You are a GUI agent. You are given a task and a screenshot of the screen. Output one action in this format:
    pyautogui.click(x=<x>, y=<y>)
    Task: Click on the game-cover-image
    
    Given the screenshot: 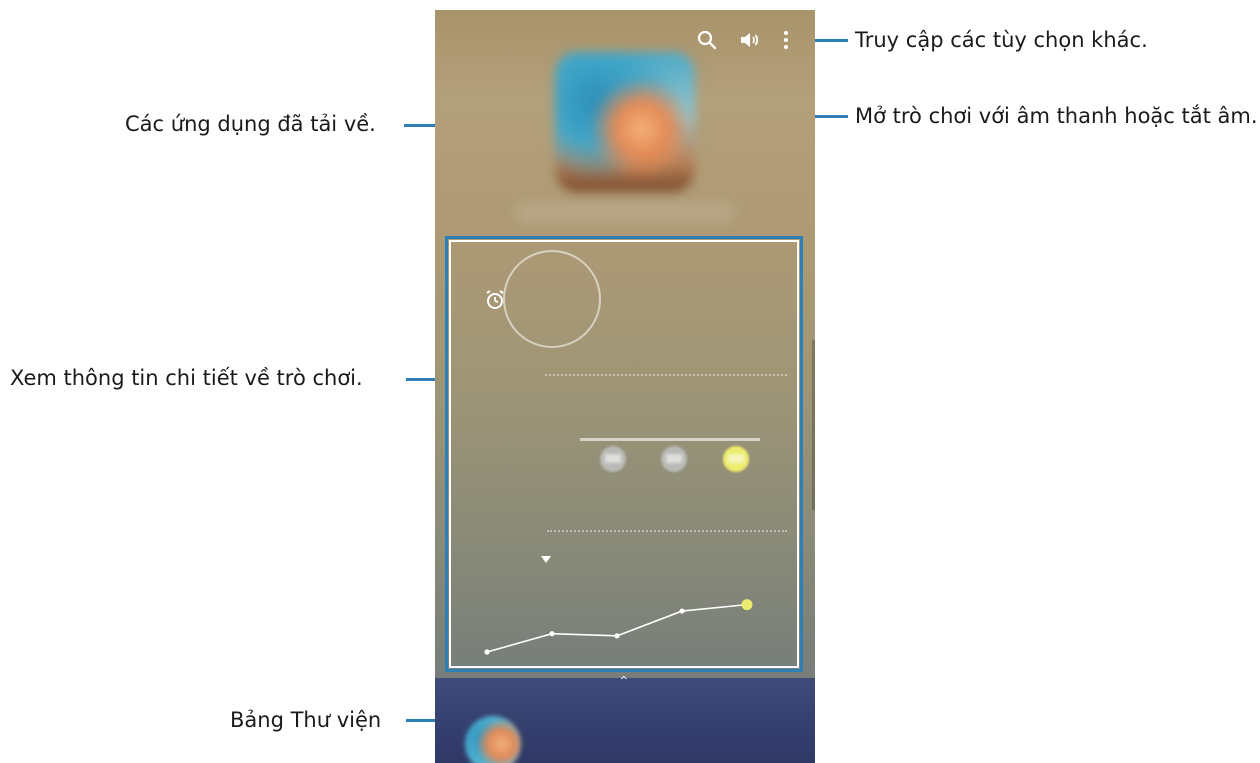 What is the action you would take?
    pyautogui.click(x=625, y=122)
    